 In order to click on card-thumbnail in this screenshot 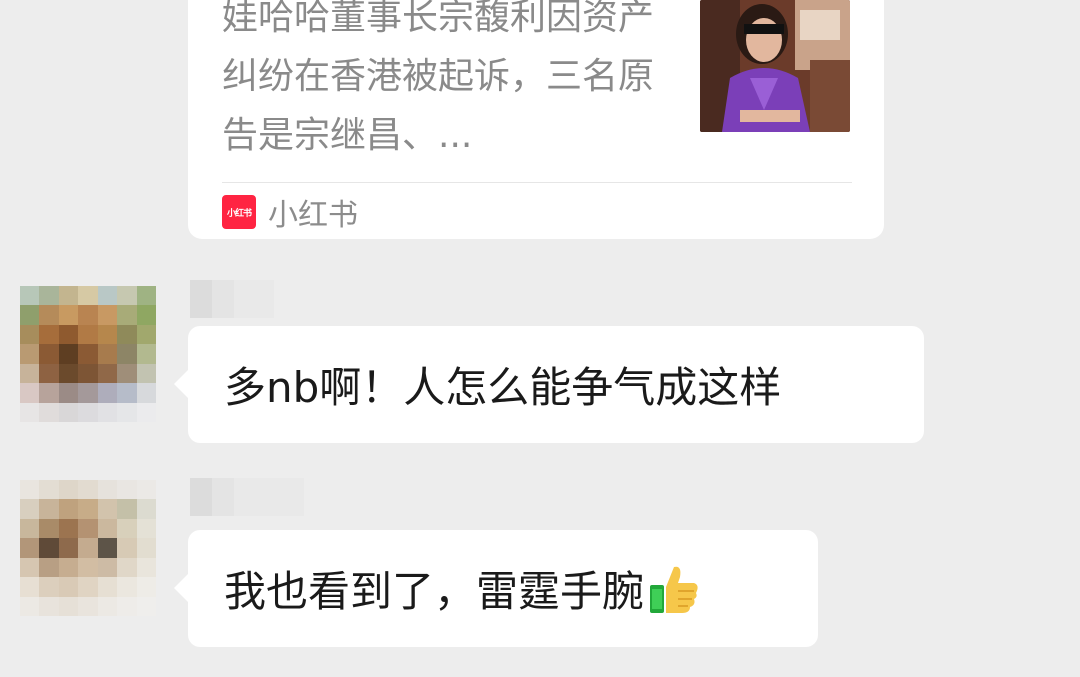, I will do `click(775, 66)`.